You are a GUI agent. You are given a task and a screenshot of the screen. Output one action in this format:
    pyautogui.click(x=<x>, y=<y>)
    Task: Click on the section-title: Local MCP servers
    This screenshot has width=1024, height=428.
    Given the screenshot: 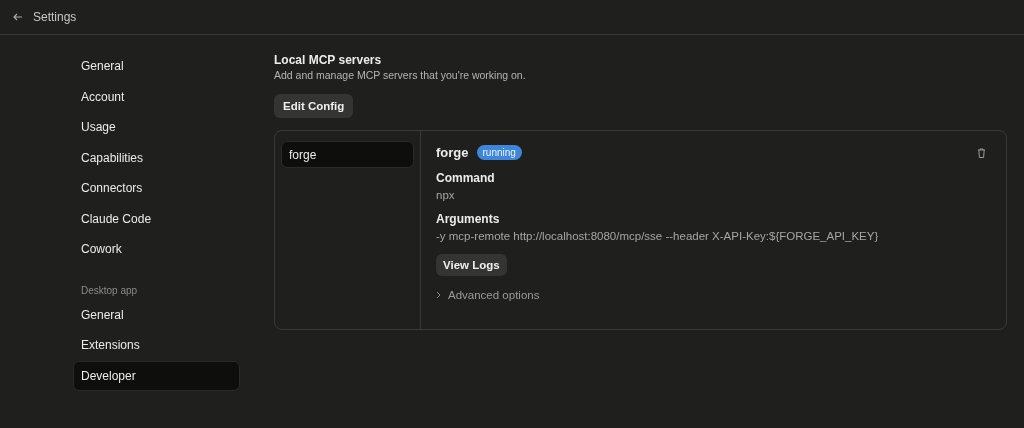 What is the action you would take?
    pyautogui.click(x=328, y=60)
    